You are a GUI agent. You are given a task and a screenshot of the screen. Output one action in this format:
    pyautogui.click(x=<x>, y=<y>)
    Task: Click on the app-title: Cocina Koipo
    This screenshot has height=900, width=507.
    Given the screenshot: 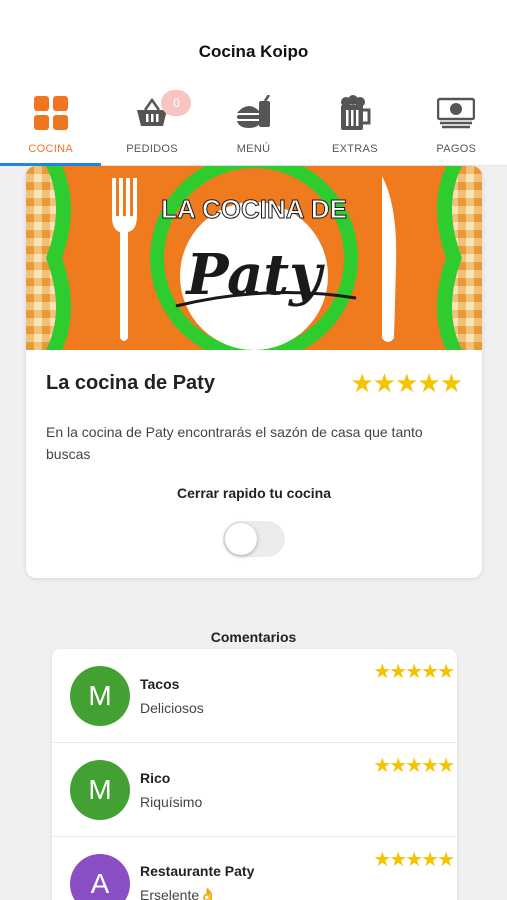 What is the action you would take?
    pyautogui.click(x=253, y=51)
    